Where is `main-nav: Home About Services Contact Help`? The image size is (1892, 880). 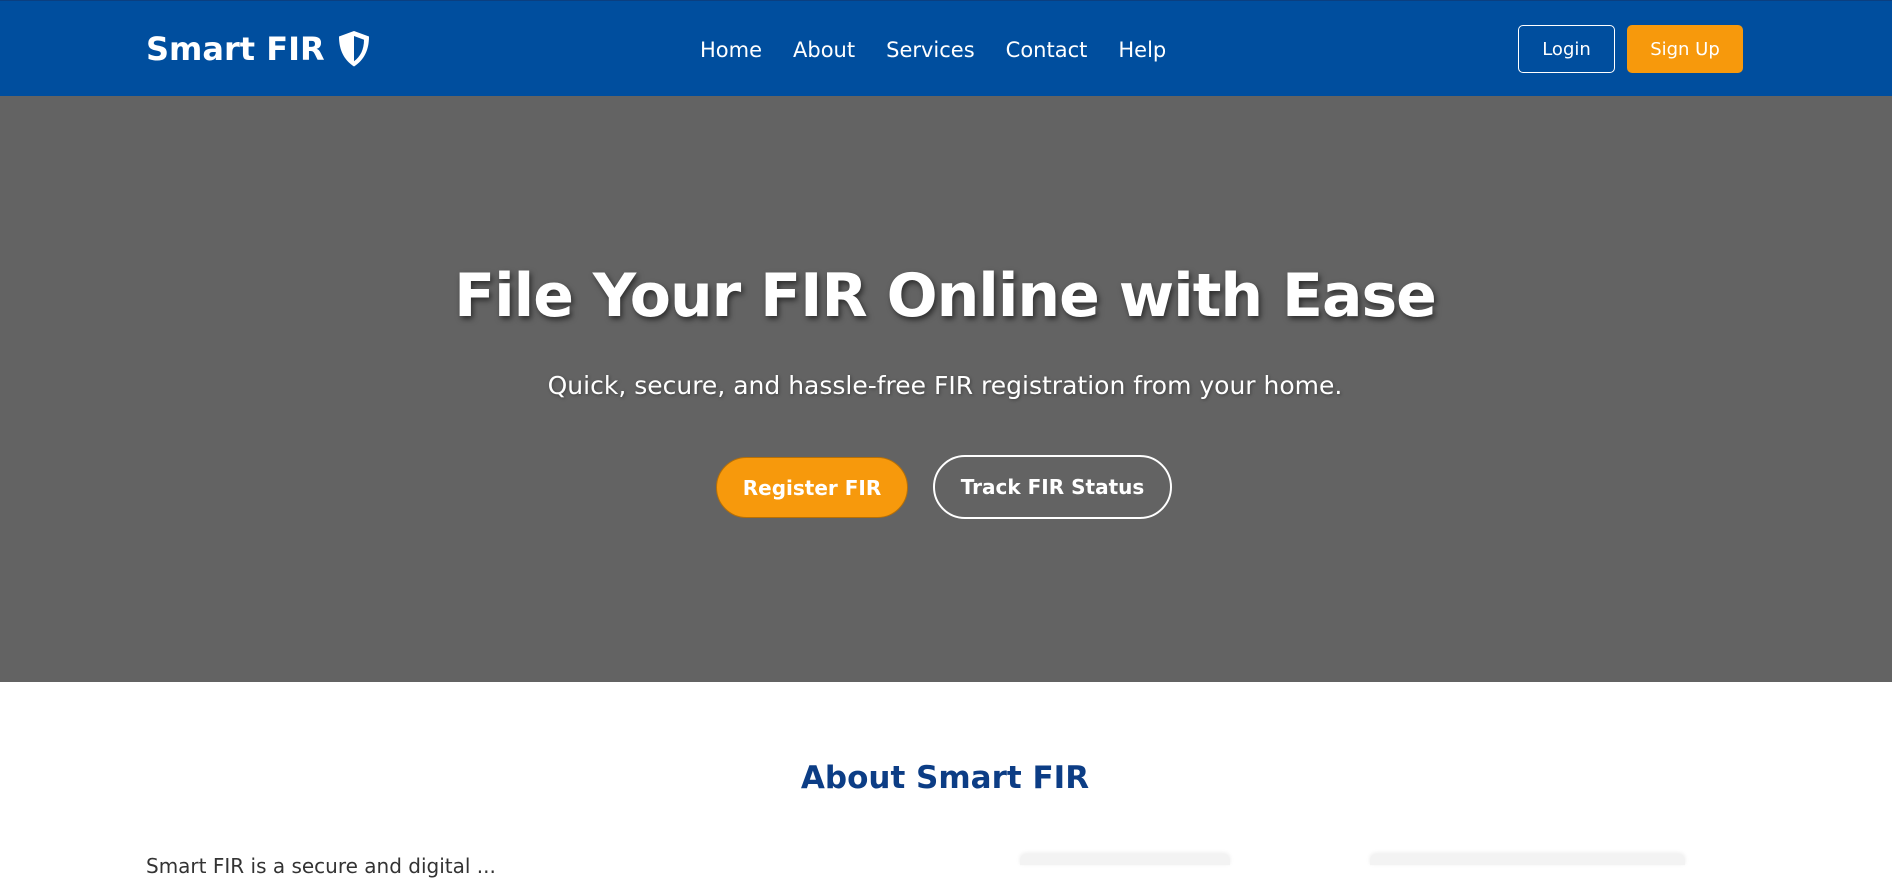 main-nav: Home About Services Contact Help is located at coordinates (948, 50).